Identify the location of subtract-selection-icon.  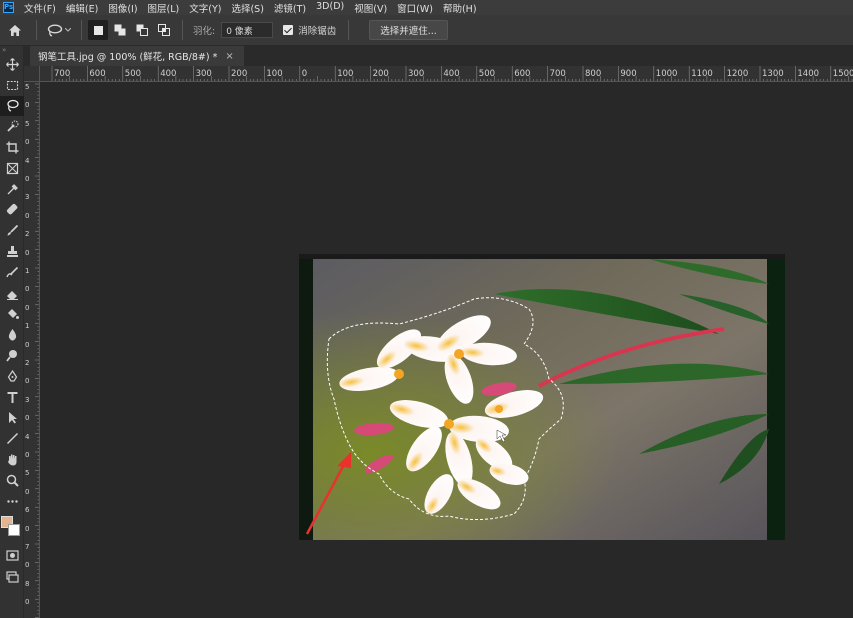
(142, 30).